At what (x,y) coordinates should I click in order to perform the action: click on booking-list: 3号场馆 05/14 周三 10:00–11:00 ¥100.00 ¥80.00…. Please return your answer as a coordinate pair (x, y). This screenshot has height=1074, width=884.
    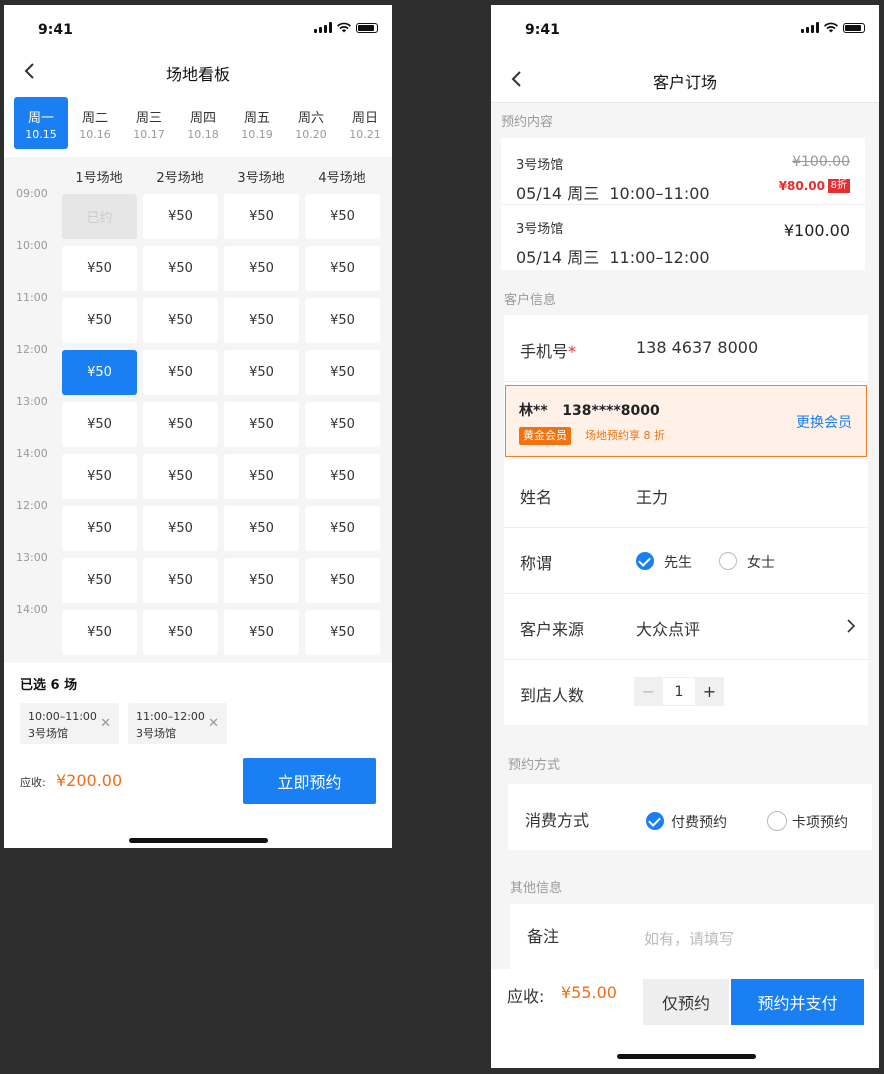
    Looking at the image, I should click on (683, 204).